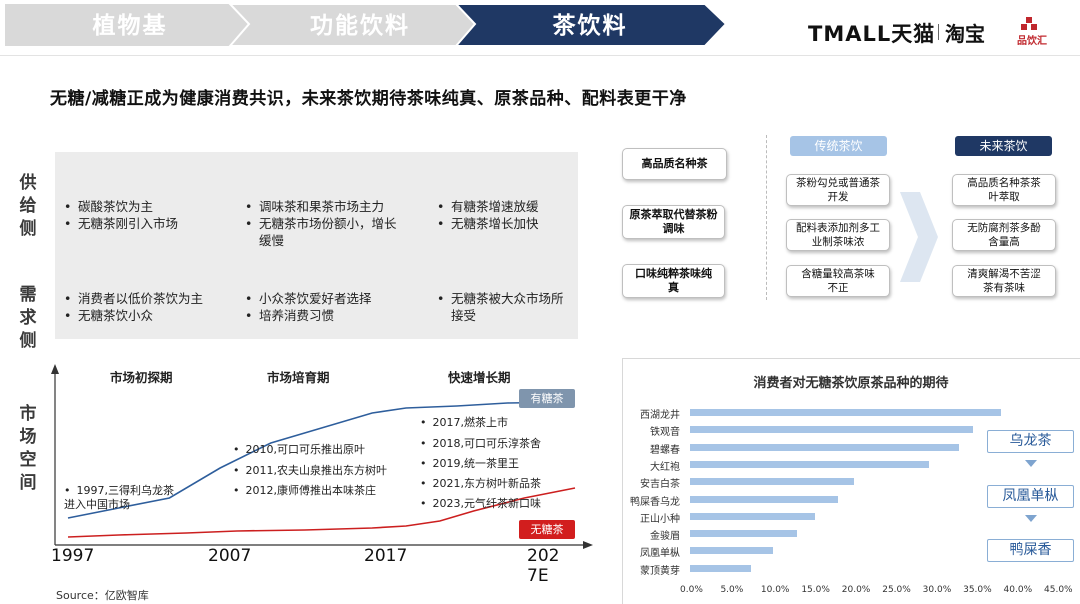 The width and height of the screenshot is (1080, 604). I want to click on event-text: 1997,三得利乌龙茶进入中国市场, so click(119, 497).